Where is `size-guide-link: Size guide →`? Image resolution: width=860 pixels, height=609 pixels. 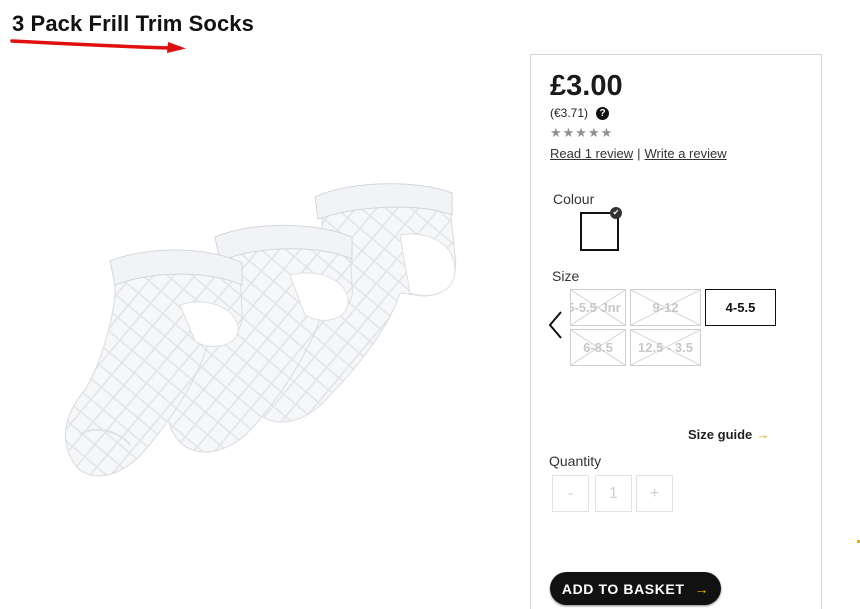 size-guide-link: Size guide → is located at coordinates (728, 434).